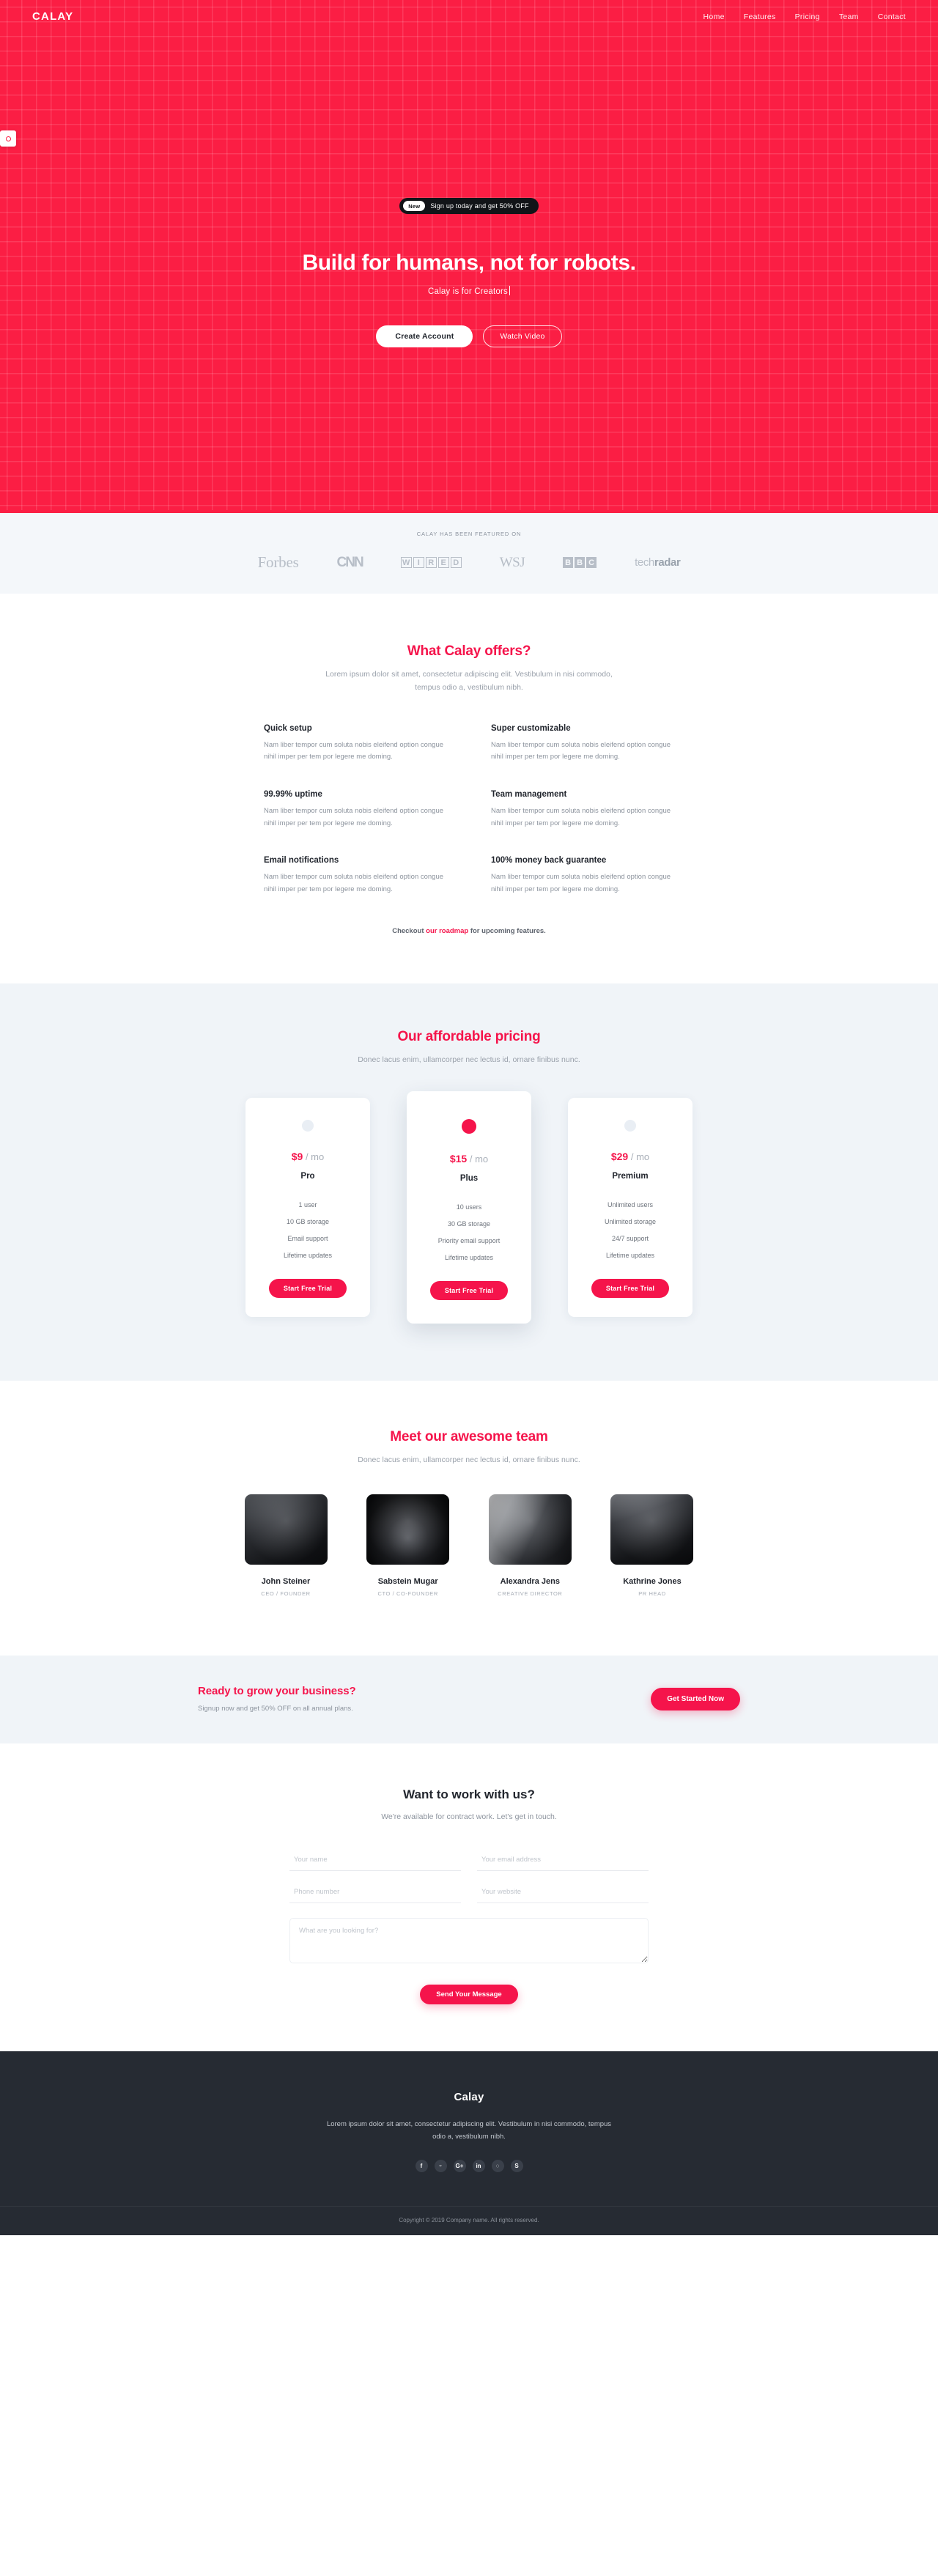 The width and height of the screenshot is (938, 2576). What do you see at coordinates (308, 1222) in the screenshot?
I see `plan-feature: 10 GB storage` at bounding box center [308, 1222].